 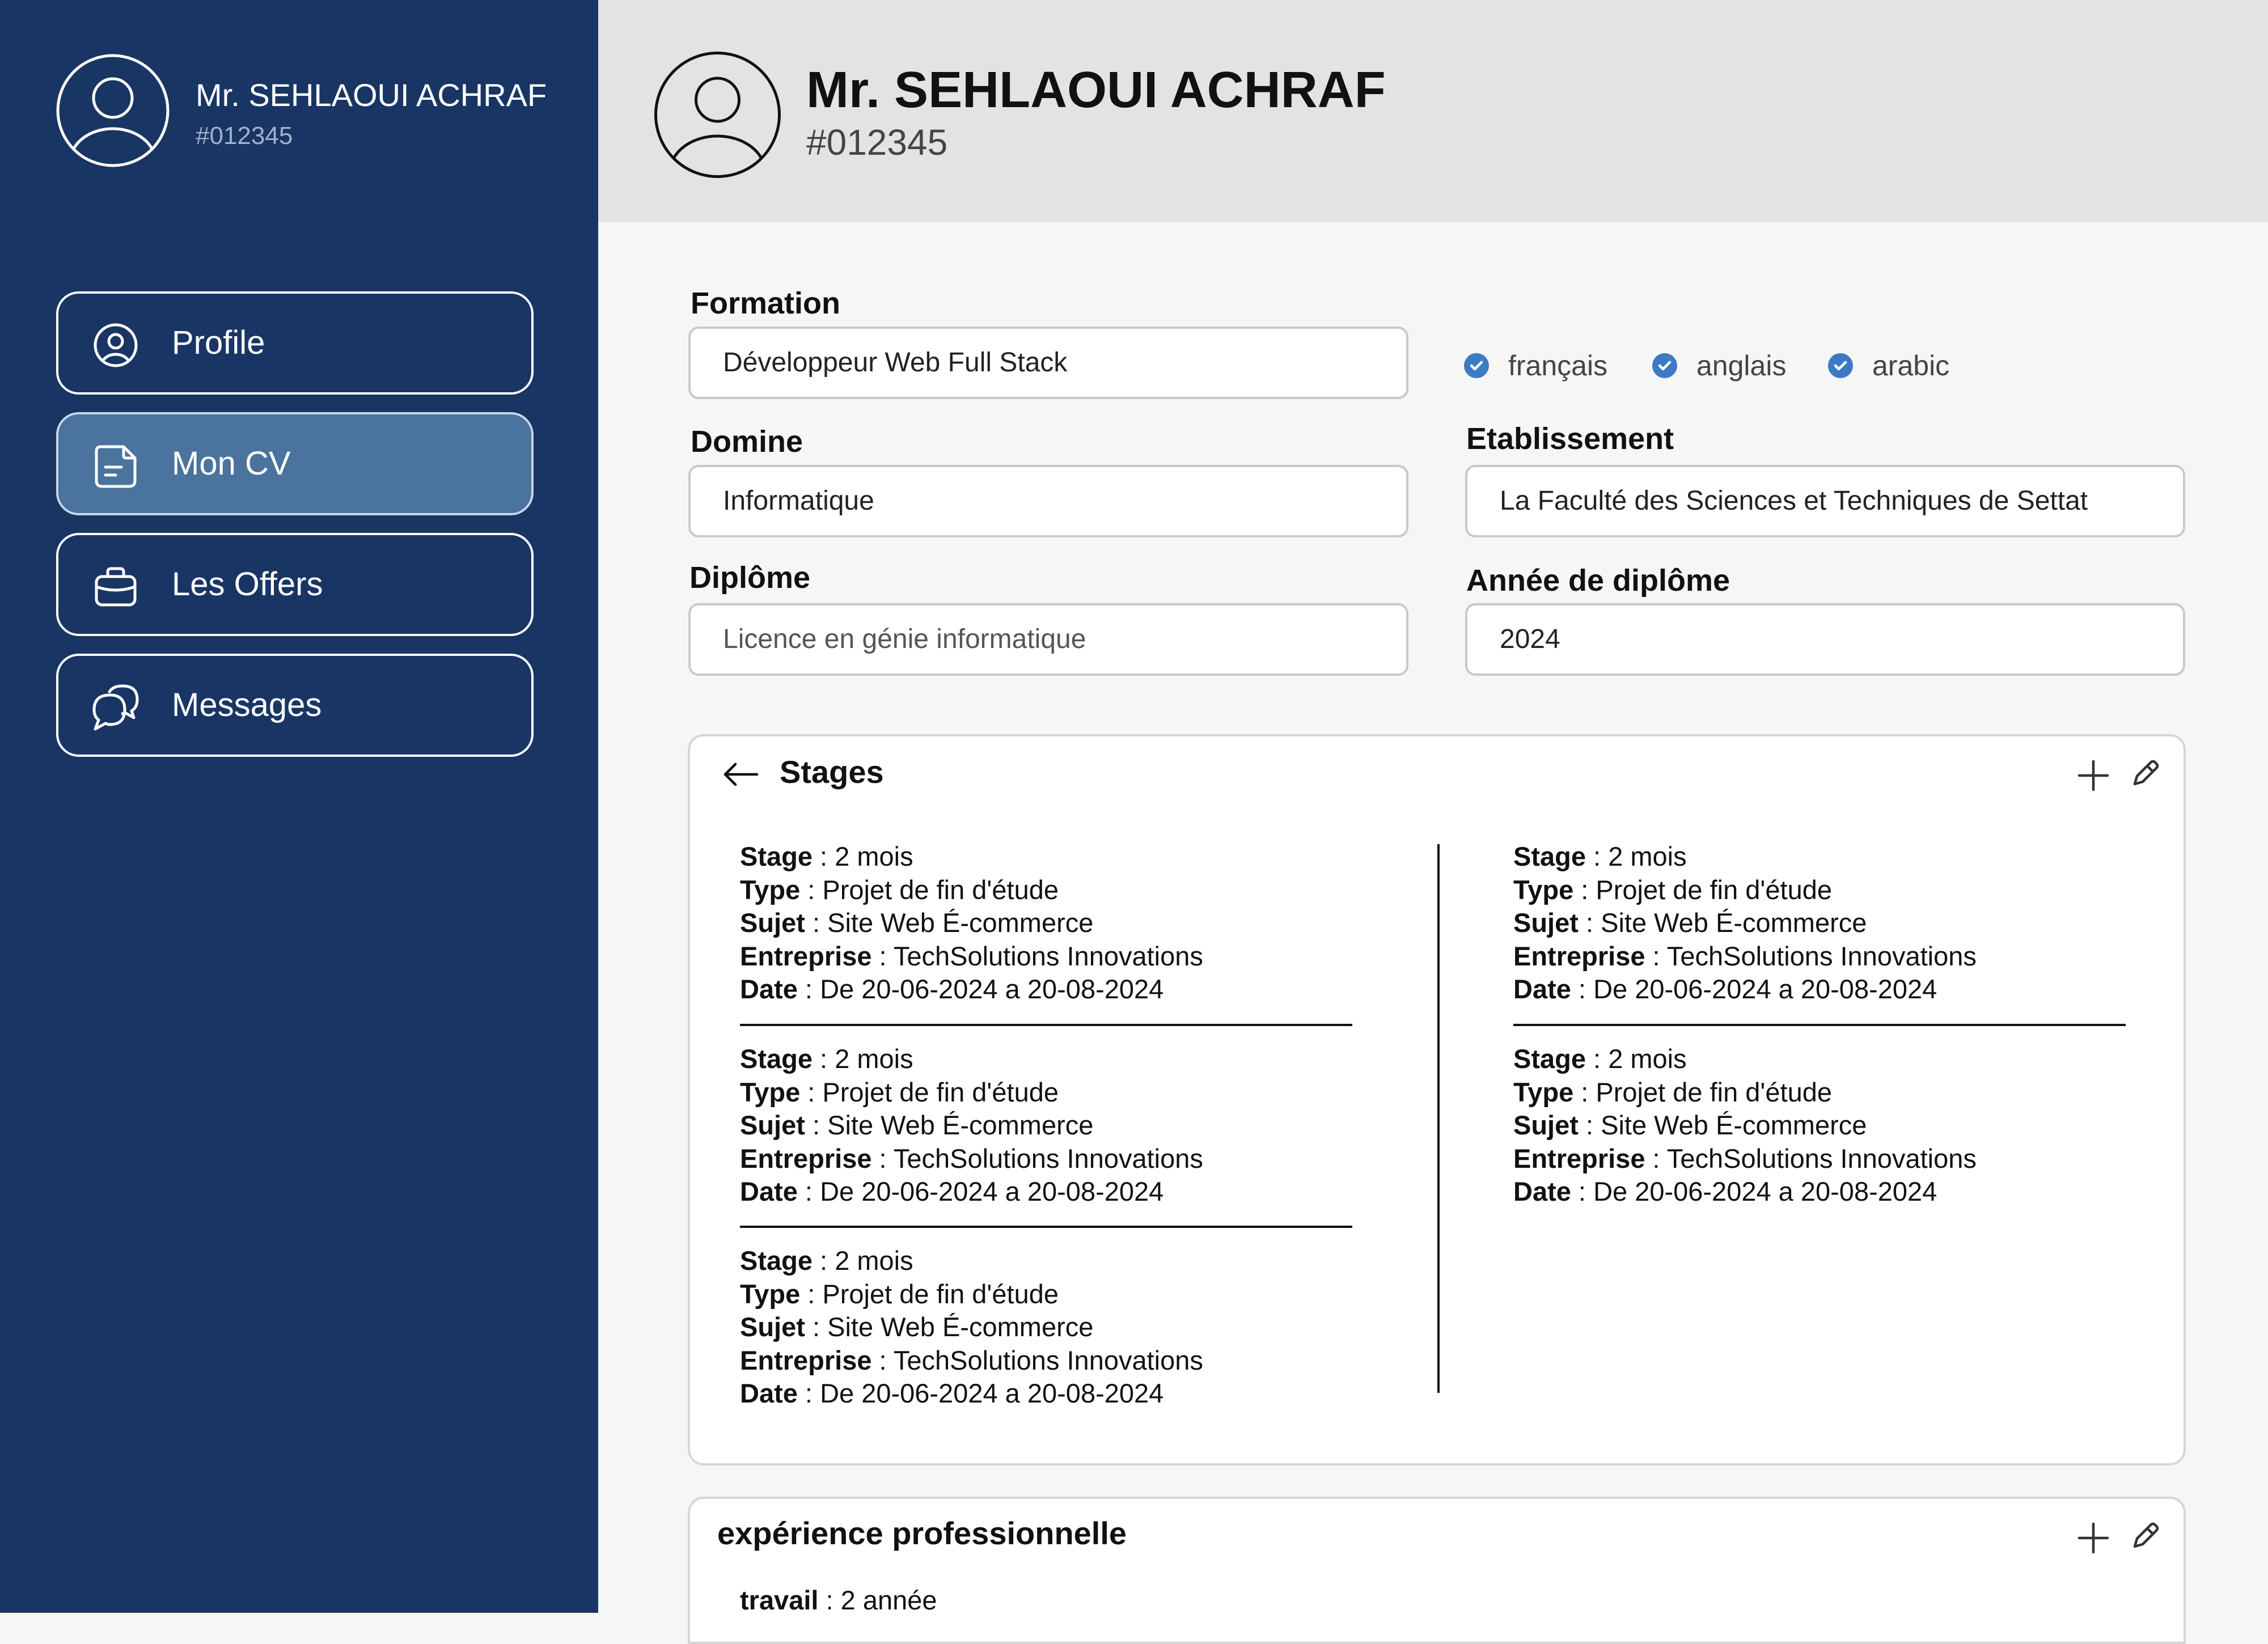 I want to click on formation-label: Formation, so click(x=765, y=303).